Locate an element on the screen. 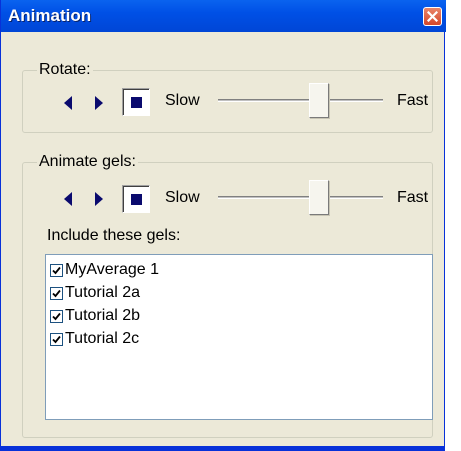 Image resolution: width=461 pixels, height=451 pixels. gel-label: Tutorial 2c is located at coordinates (102, 338).